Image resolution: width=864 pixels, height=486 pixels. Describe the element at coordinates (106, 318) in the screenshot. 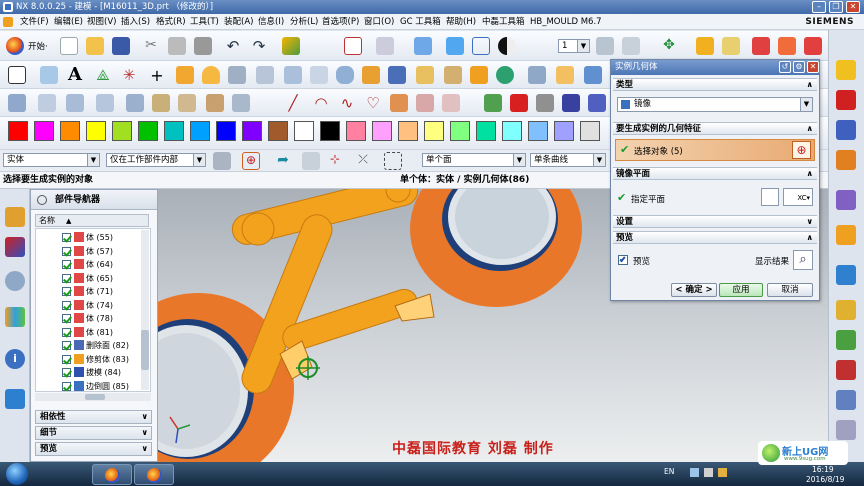

I see `tree-row: 体 (78)` at that location.